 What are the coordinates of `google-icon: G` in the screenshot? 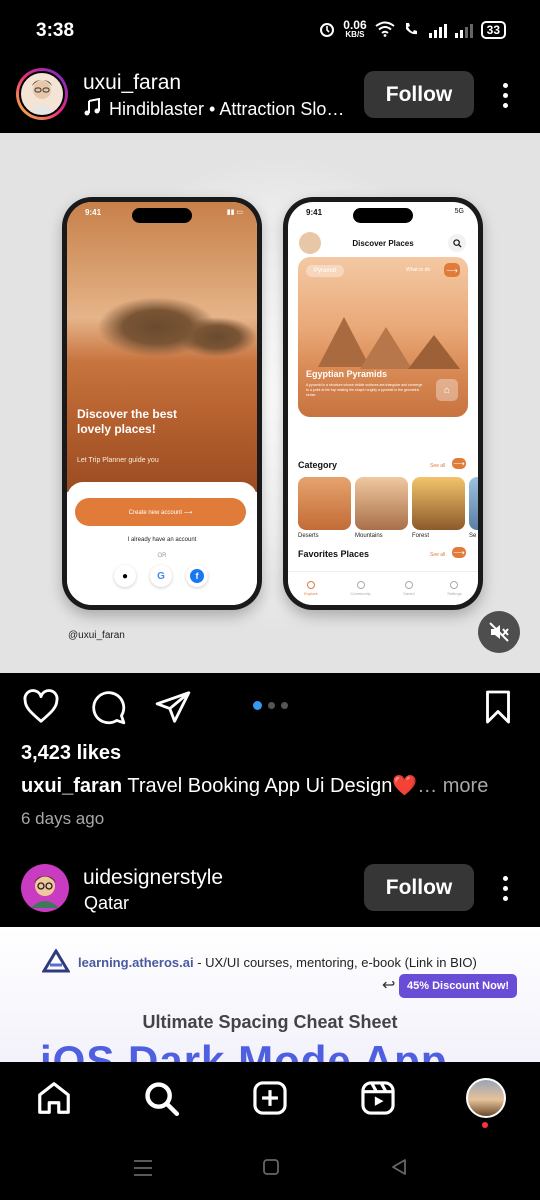 It's located at (161, 576).